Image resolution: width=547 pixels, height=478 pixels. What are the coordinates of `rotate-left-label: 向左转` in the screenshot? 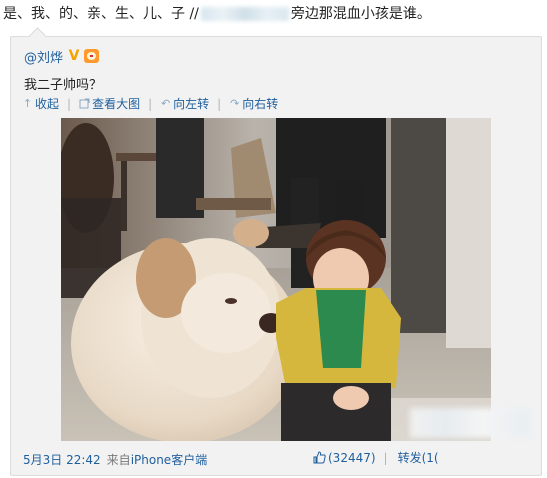 It's located at (191, 104).